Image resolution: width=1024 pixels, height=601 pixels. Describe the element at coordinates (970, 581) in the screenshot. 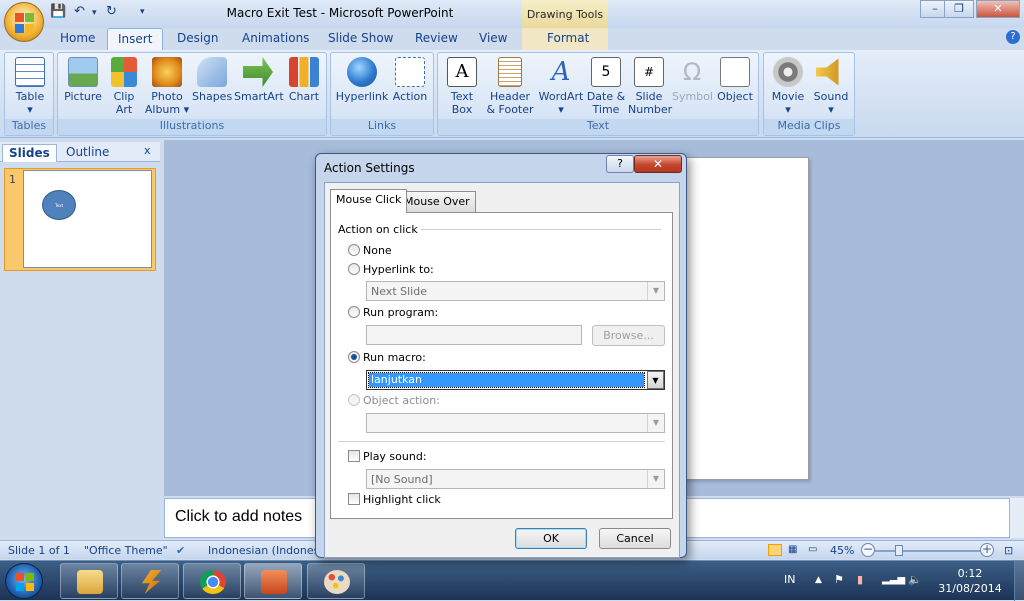

I see `clock: 0:12 31/08/2014` at that location.